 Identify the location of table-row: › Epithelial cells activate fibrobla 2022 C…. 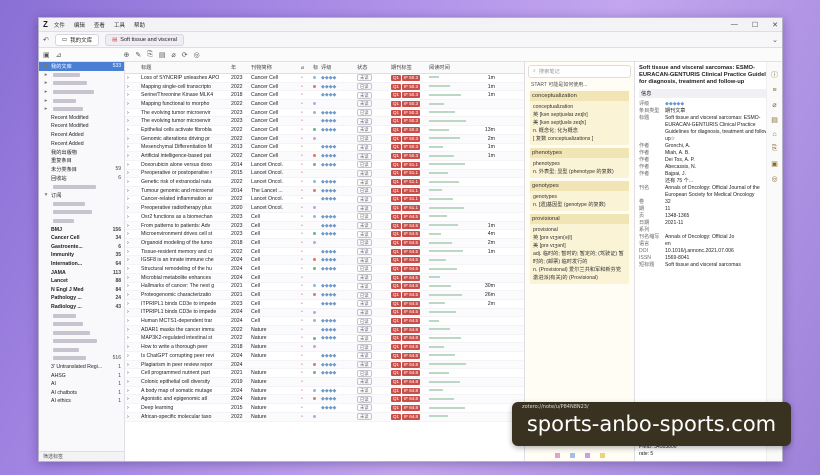
(324, 130).